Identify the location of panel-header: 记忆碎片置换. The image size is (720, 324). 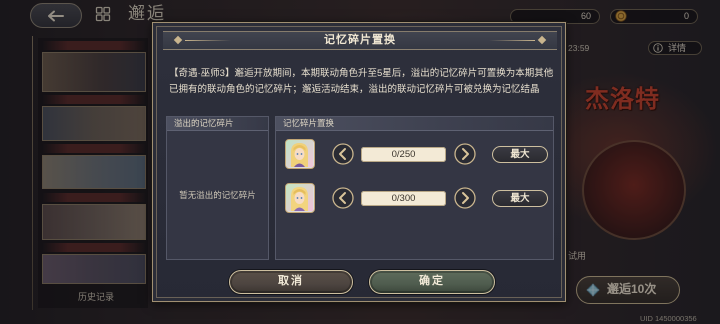
(414, 124).